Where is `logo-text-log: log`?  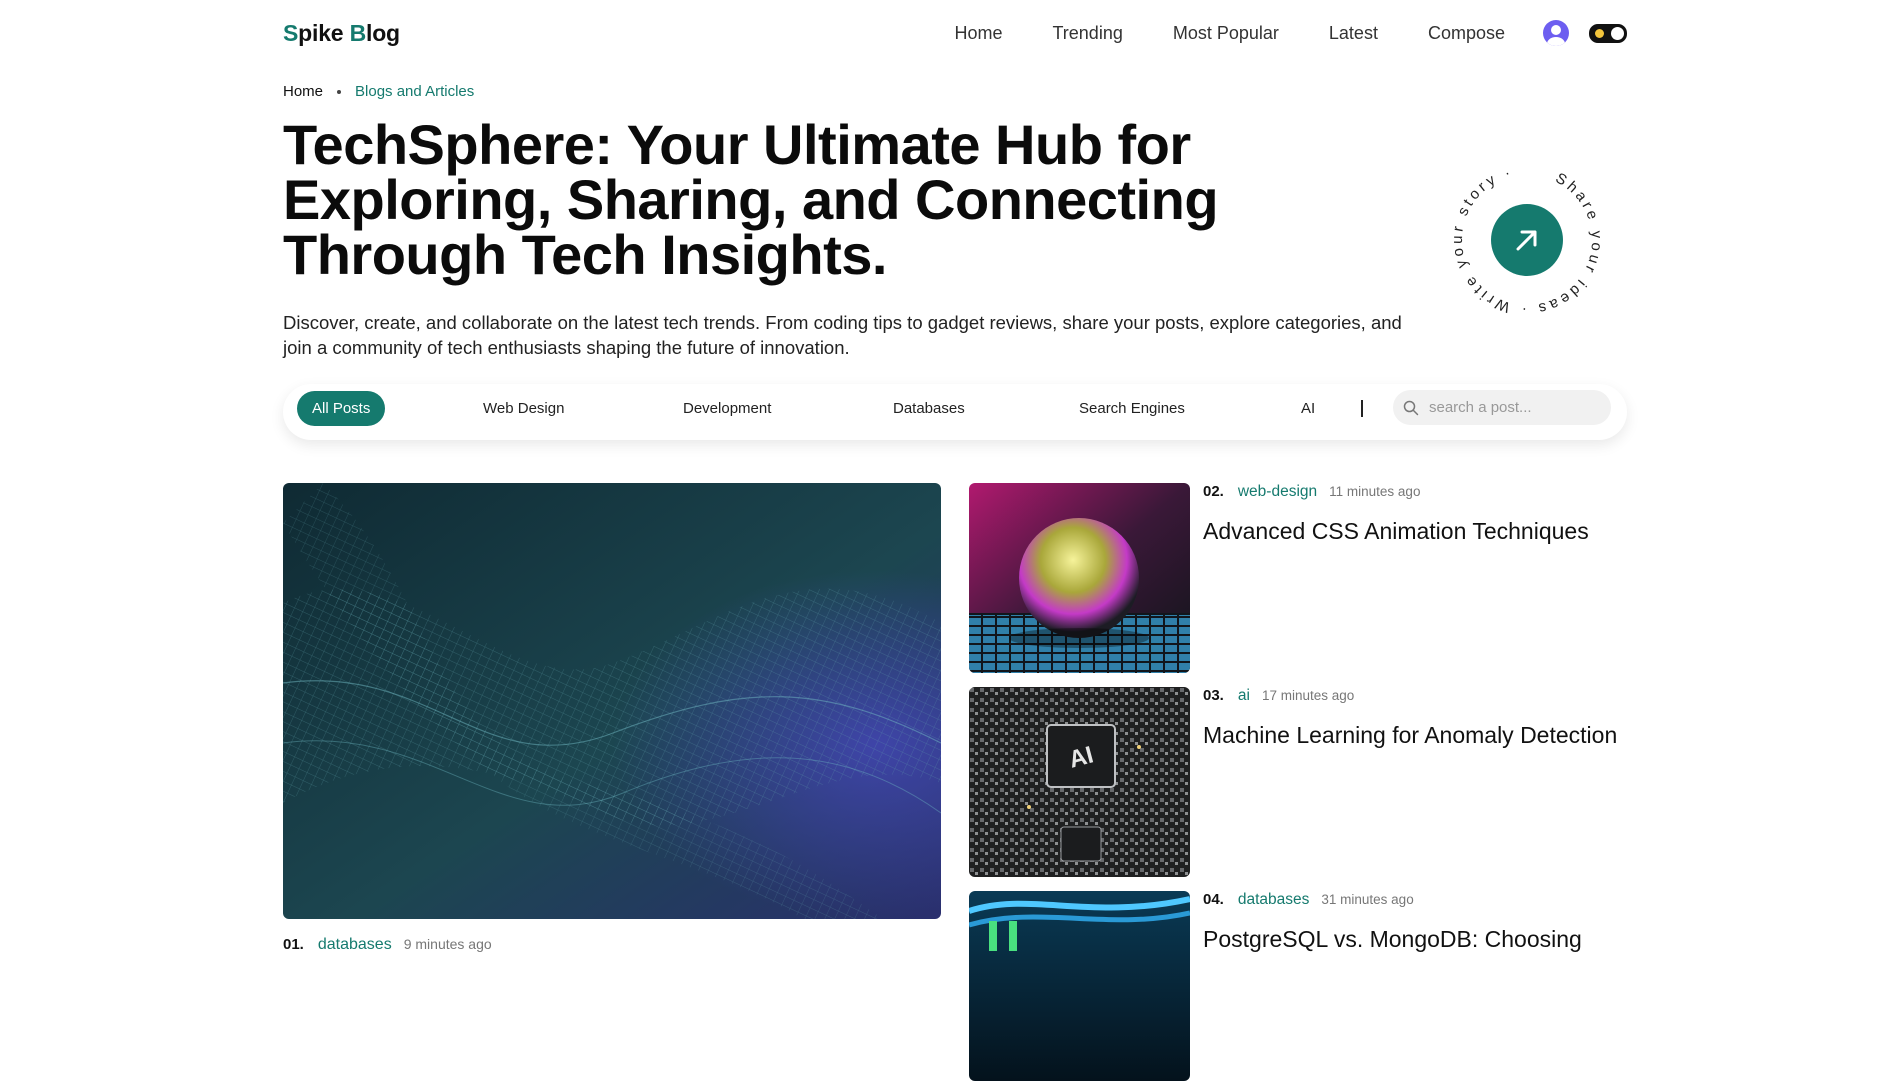 logo-text-log: log is located at coordinates (383, 33).